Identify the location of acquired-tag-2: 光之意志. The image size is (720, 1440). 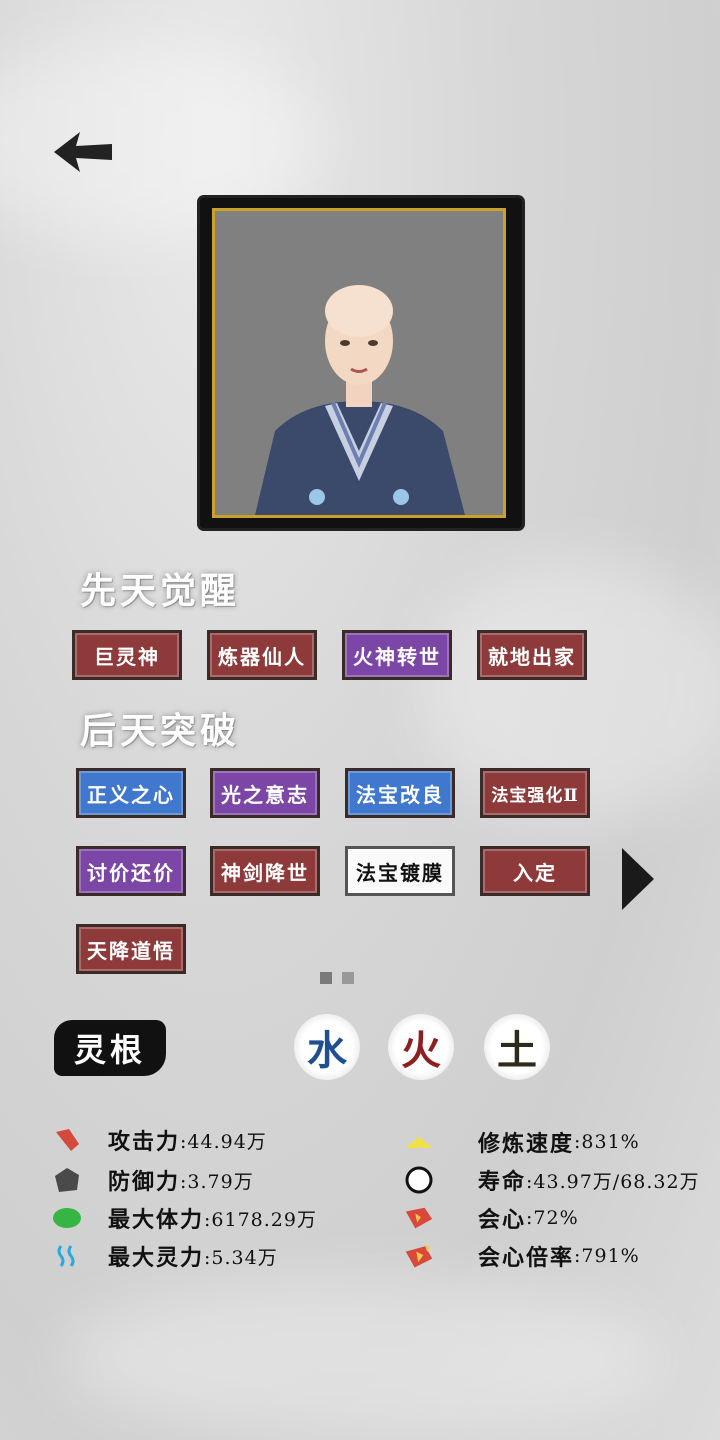
(265, 793).